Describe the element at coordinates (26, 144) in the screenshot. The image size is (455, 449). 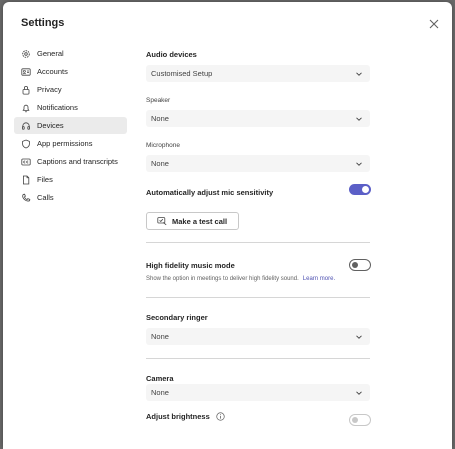
I see `shield-icon` at that location.